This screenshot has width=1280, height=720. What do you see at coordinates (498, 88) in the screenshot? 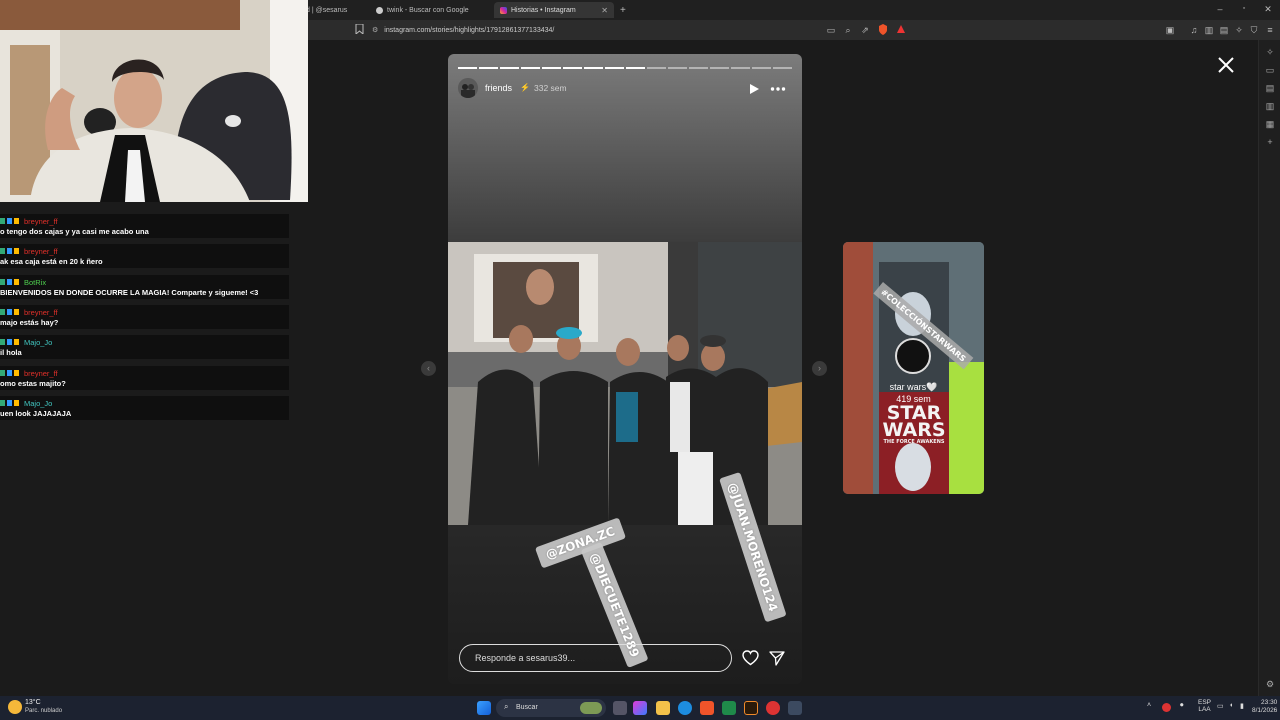
I see `story-username: friends` at bounding box center [498, 88].